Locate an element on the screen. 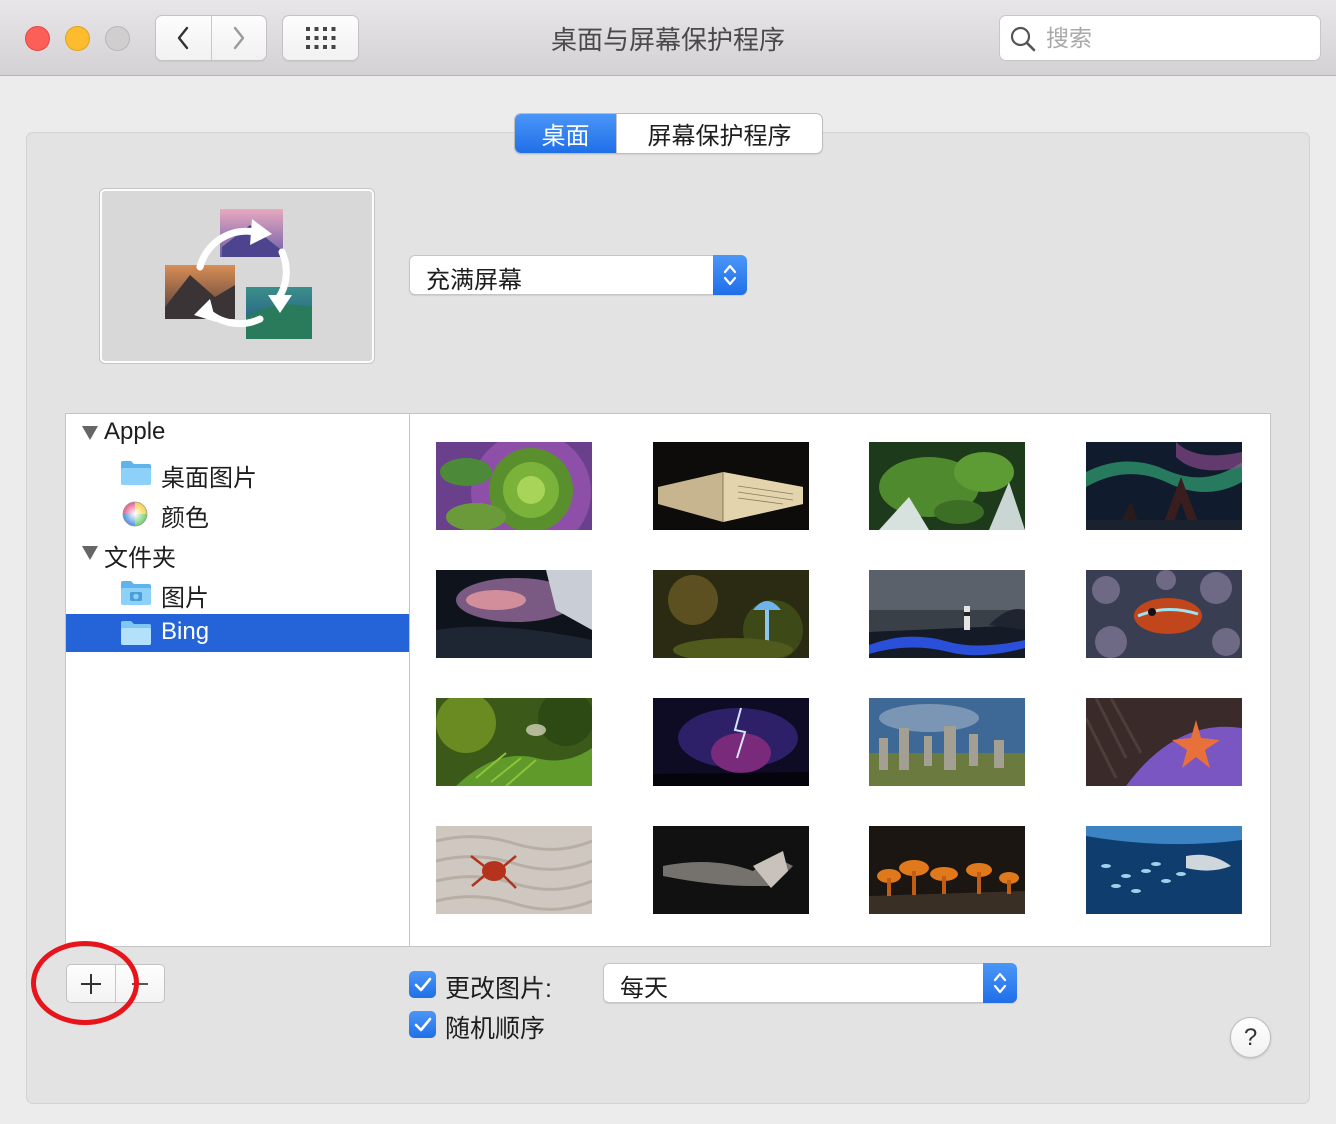  tab-desktop: 桌面 is located at coordinates (565, 133).